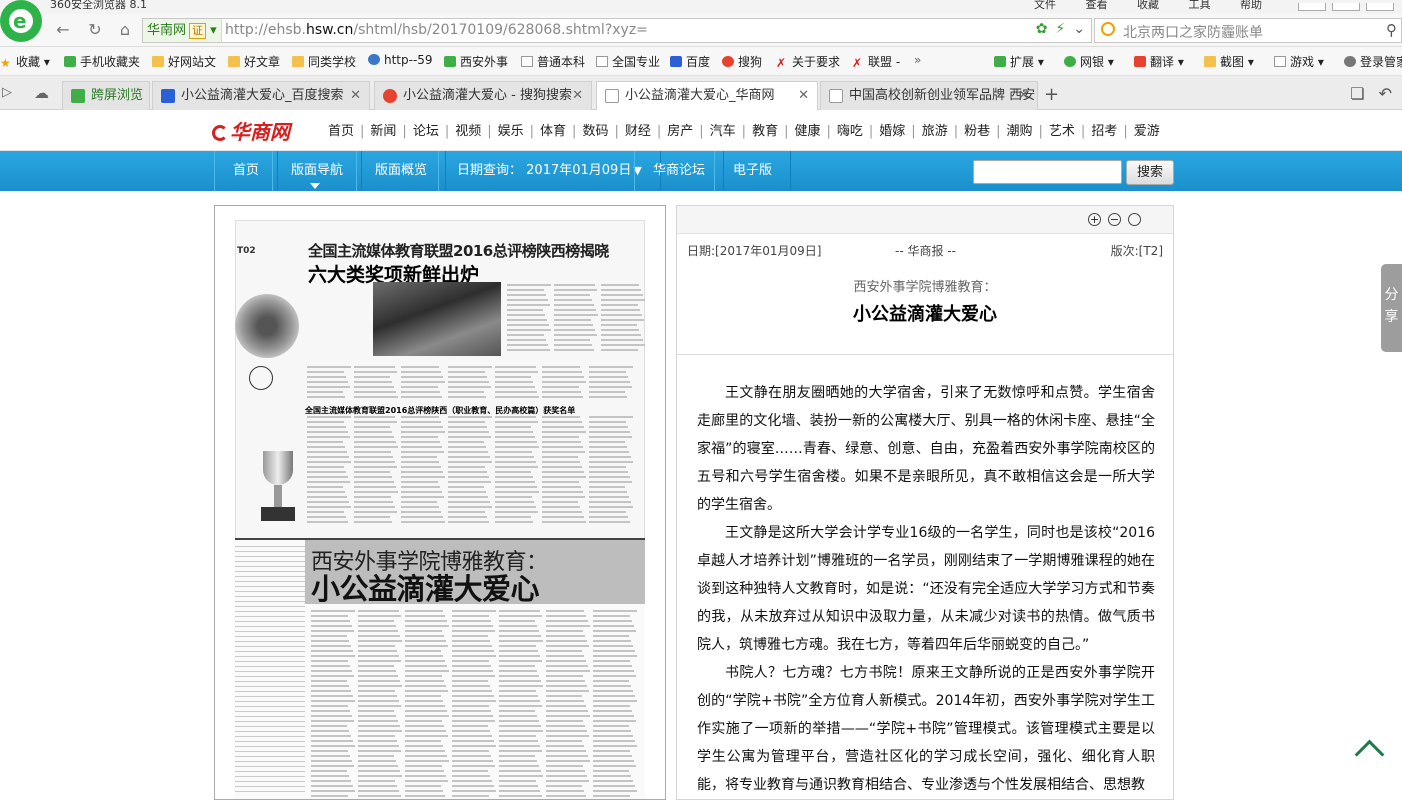 The image size is (1402, 800). Describe the element at coordinates (1391, 30) in the screenshot. I see `search-icon: ⚲` at that location.